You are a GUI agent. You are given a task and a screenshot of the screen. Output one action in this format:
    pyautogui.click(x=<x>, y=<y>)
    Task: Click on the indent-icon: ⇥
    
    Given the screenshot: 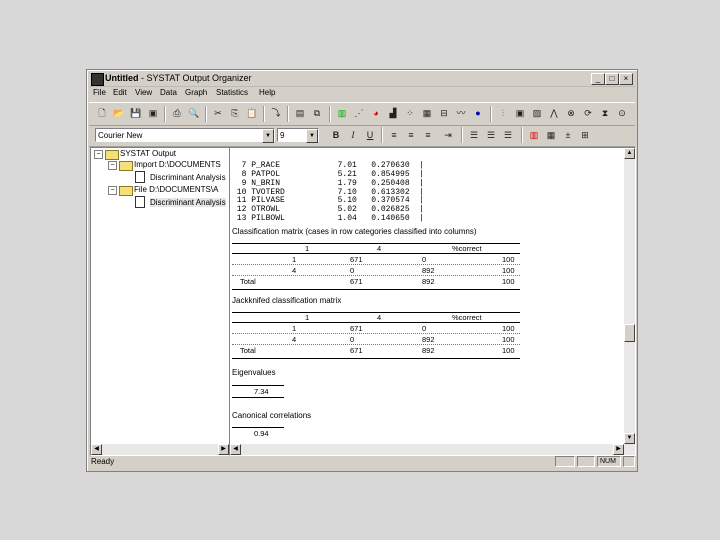 What is the action you would take?
    pyautogui.click(x=448, y=135)
    